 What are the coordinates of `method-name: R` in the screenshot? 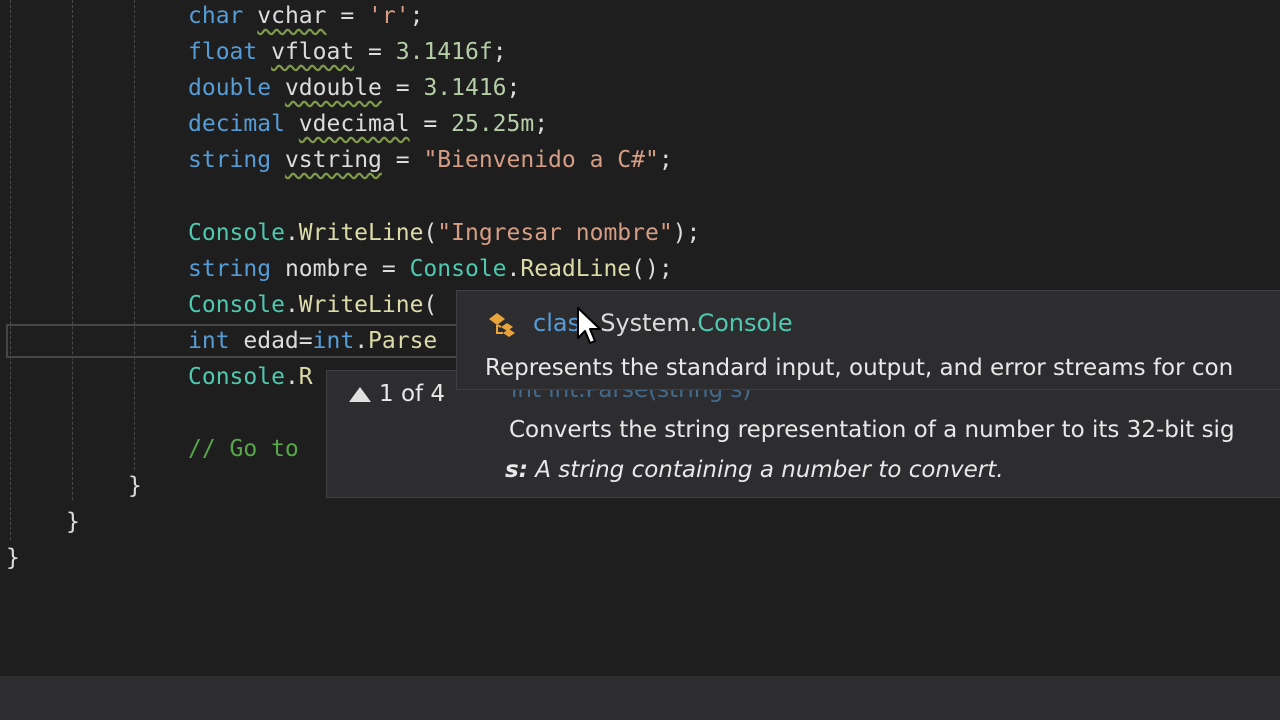 It's located at (305, 377).